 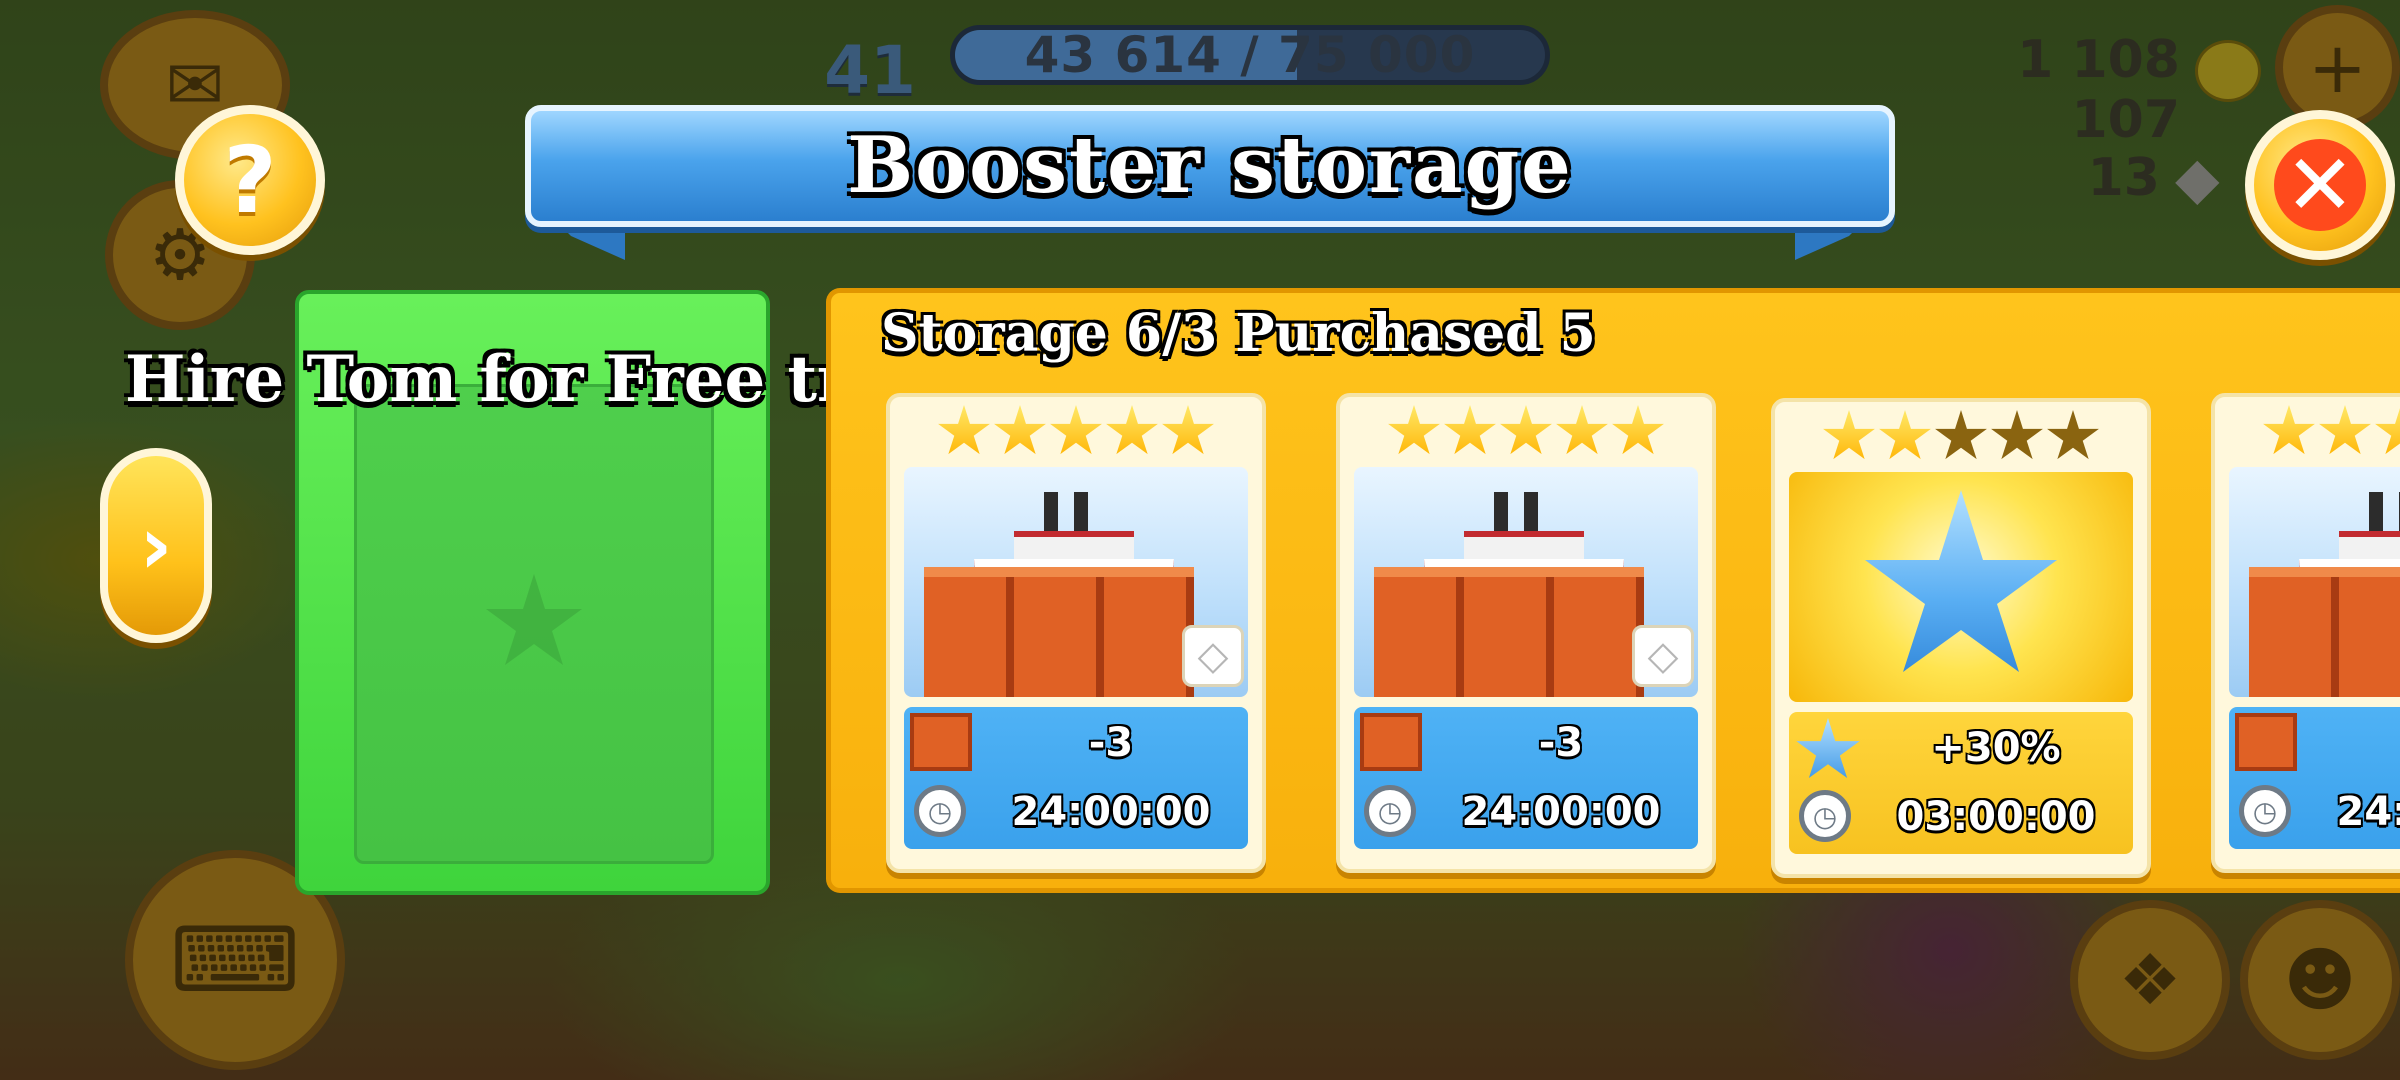 I want to click on title-banner: Booster storage, so click(x=1210, y=182).